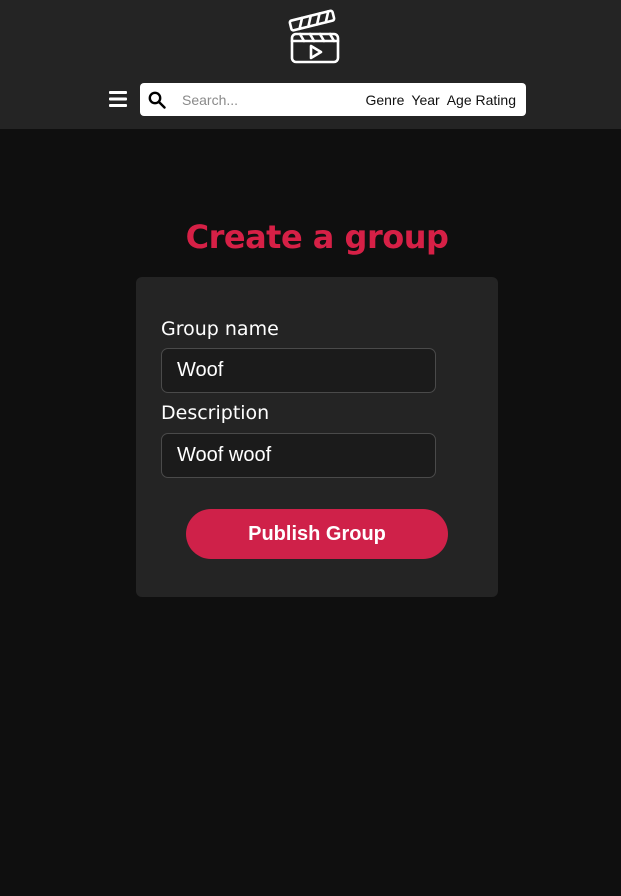 Image resolution: width=621 pixels, height=896 pixels. What do you see at coordinates (425, 100) in the screenshot?
I see `year-filter: Year` at bounding box center [425, 100].